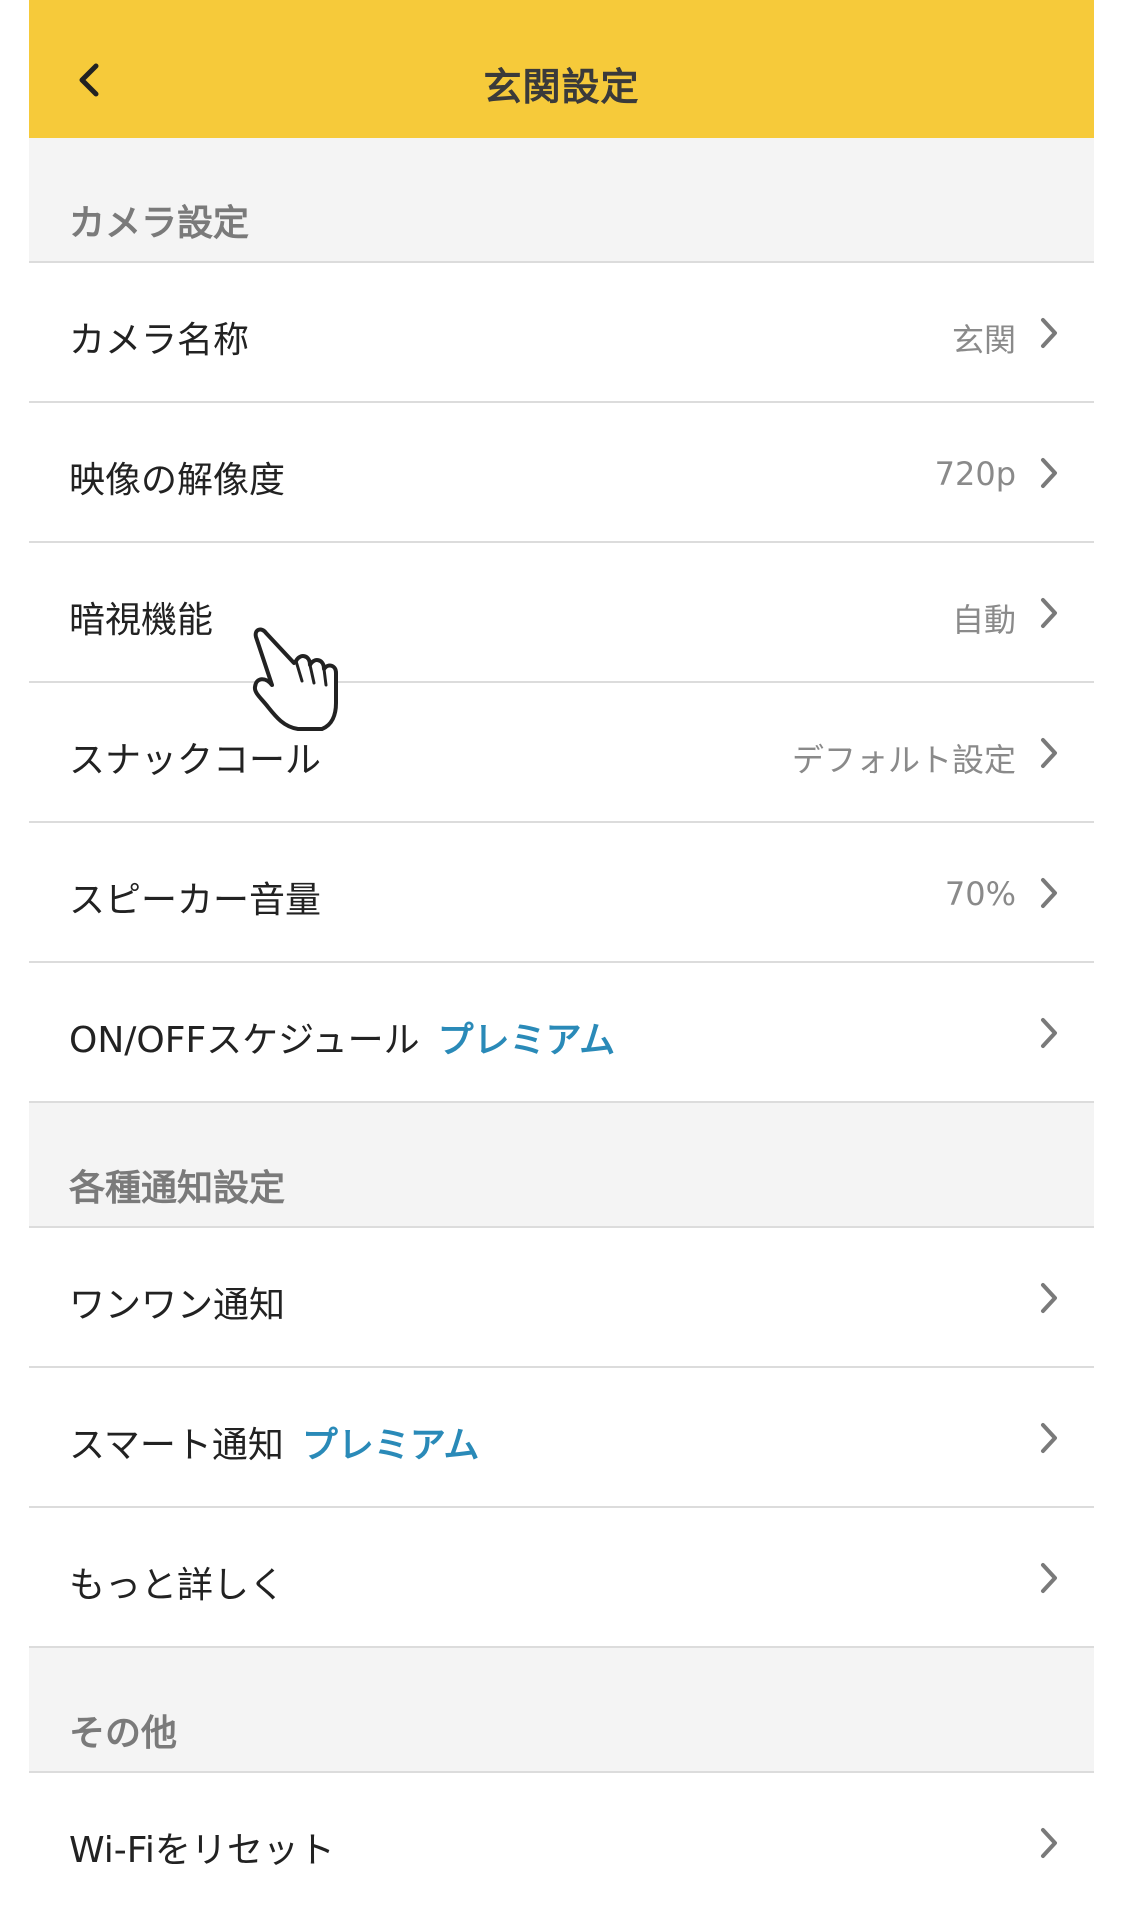 Image resolution: width=1123 pixels, height=1920 pixels. What do you see at coordinates (176, 1445) in the screenshot?
I see `row-label-text: スマート通知` at bounding box center [176, 1445].